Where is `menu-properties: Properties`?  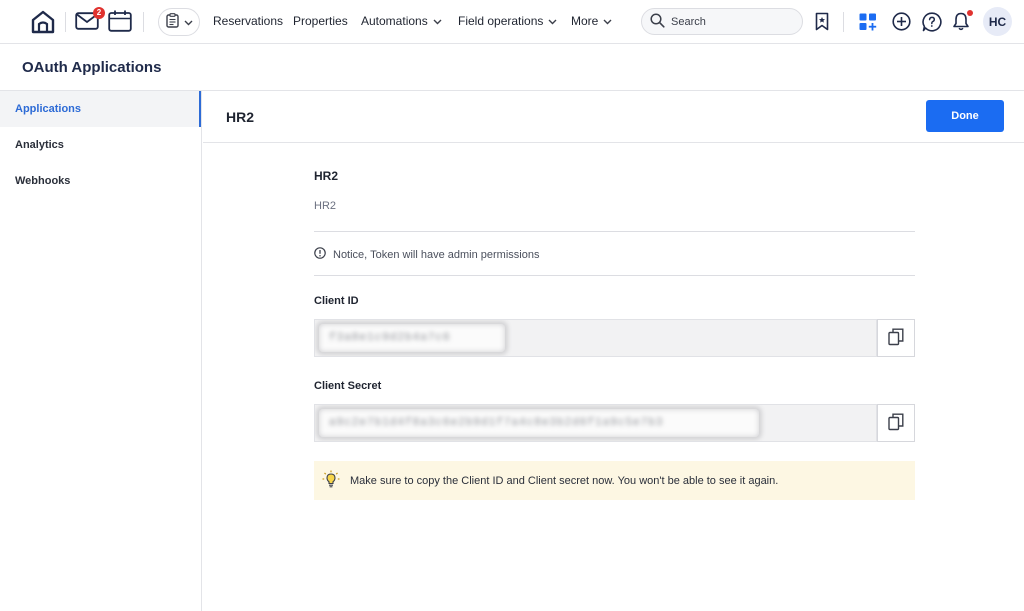
menu-properties: Properties is located at coordinates (320, 21).